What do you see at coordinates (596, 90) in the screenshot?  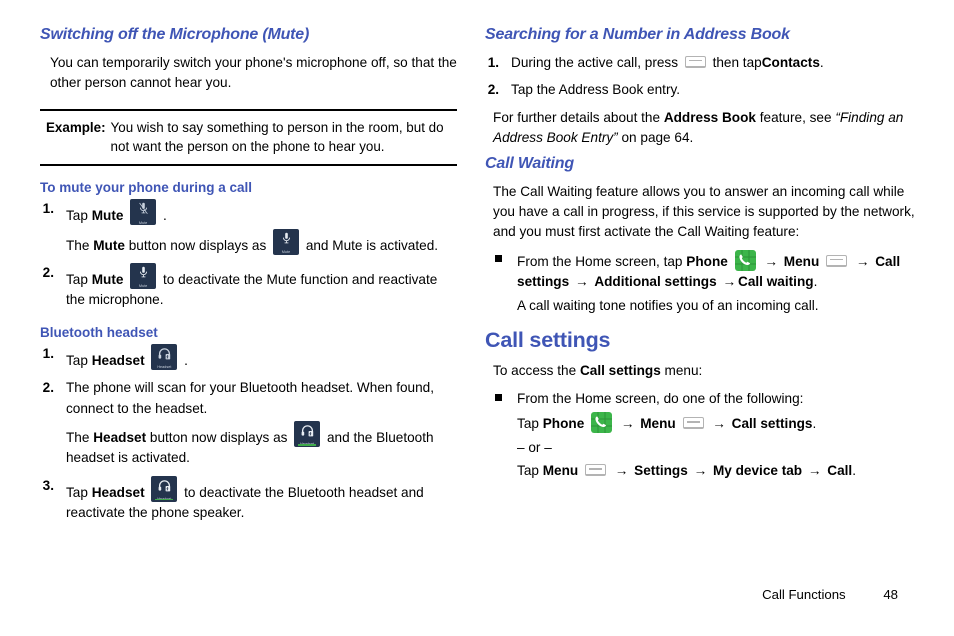 I see `step-text: Tap the Address Book entry.` at bounding box center [596, 90].